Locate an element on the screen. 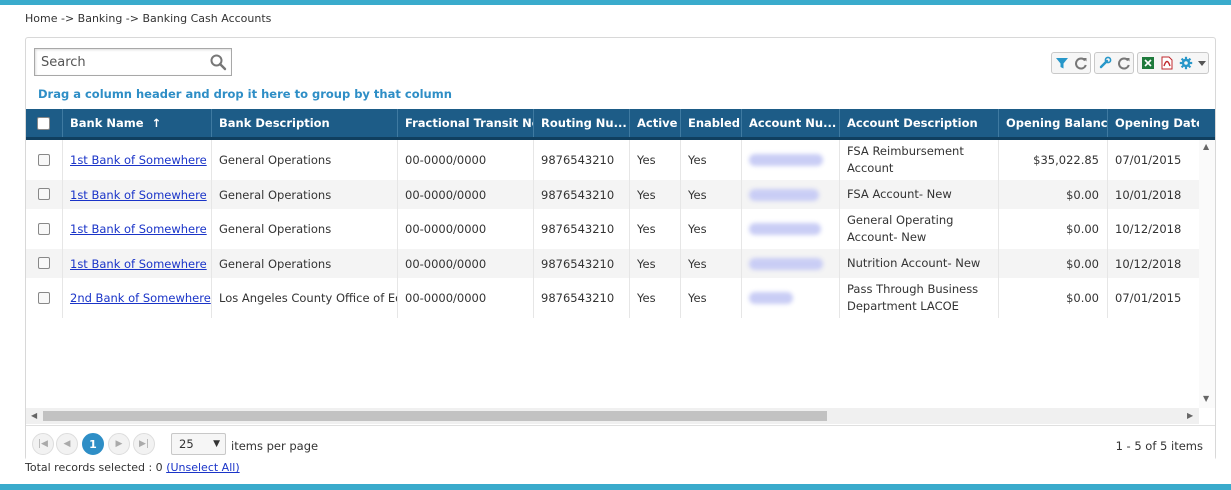 Image resolution: width=1231 pixels, height=490 pixels. settings-group is located at coordinates (1114, 63).